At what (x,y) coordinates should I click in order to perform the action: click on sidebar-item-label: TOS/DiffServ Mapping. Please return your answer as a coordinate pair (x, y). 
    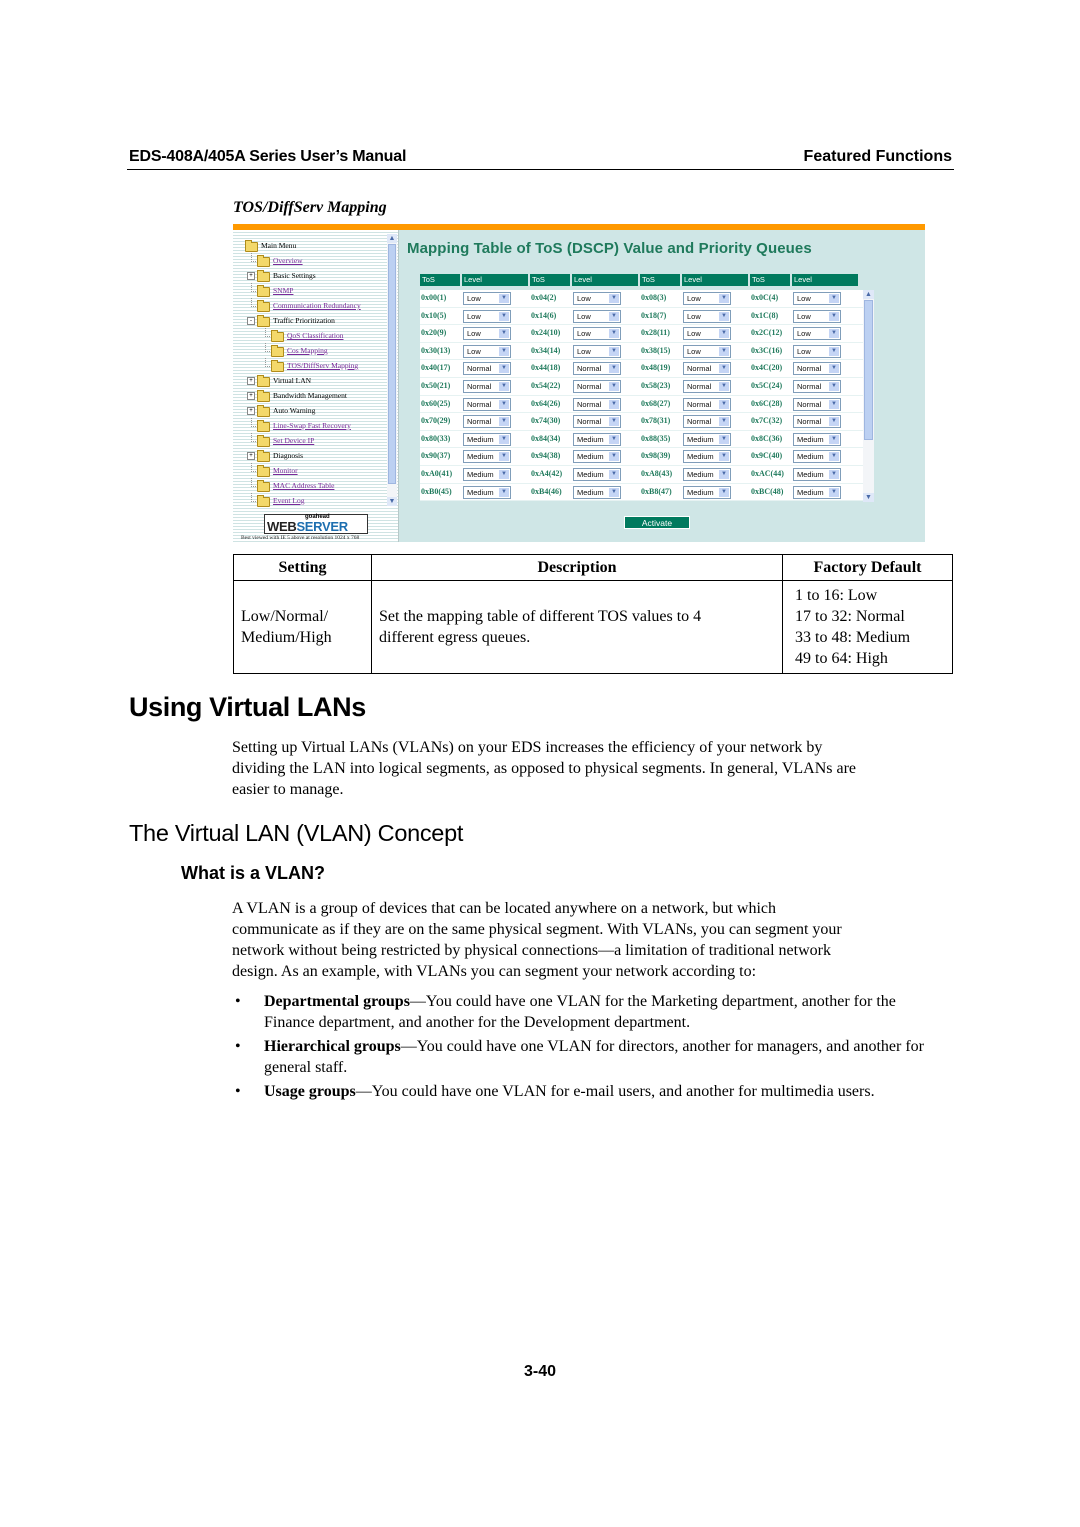
    Looking at the image, I should click on (322, 365).